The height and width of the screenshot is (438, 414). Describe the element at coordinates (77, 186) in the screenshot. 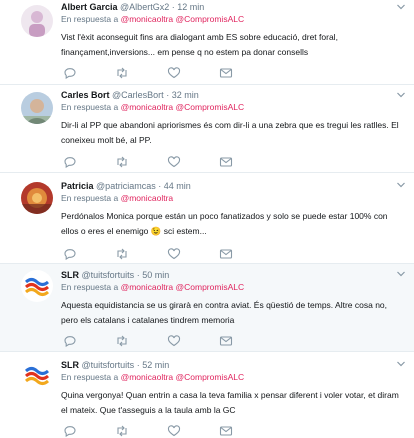

I see `author-name: Patricia` at that location.